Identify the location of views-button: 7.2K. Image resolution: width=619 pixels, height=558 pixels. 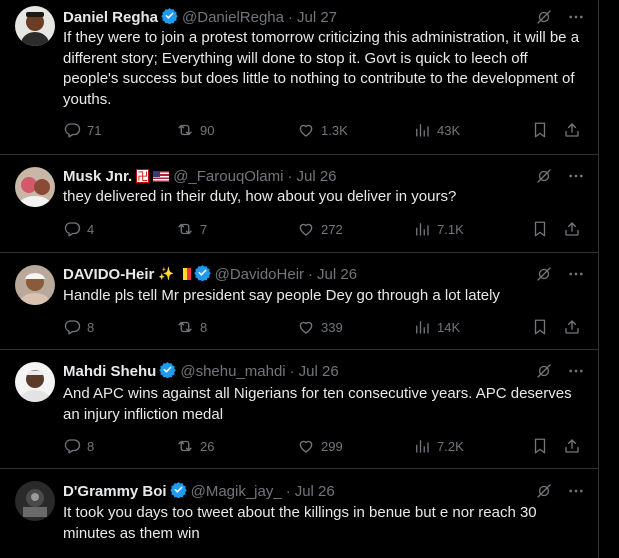
(438, 446).